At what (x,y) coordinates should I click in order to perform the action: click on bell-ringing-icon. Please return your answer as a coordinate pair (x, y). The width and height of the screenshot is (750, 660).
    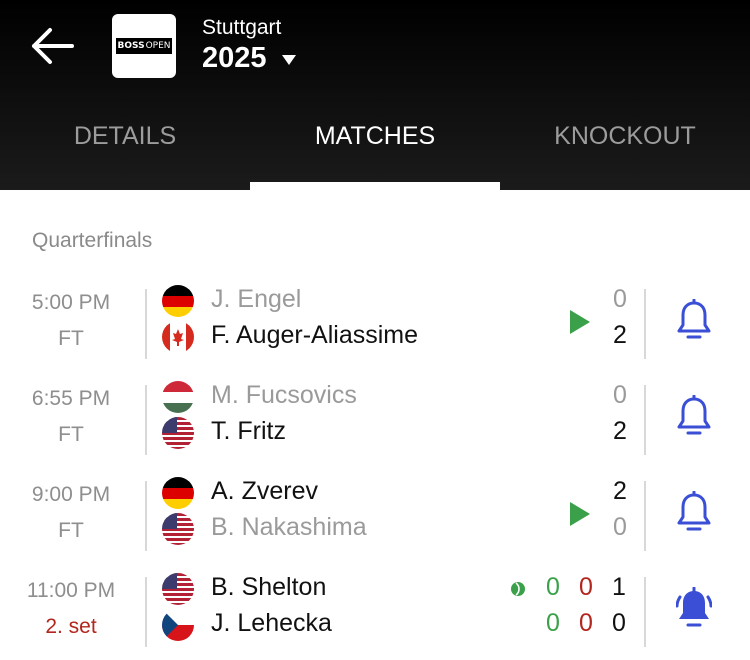
    Looking at the image, I should click on (694, 607).